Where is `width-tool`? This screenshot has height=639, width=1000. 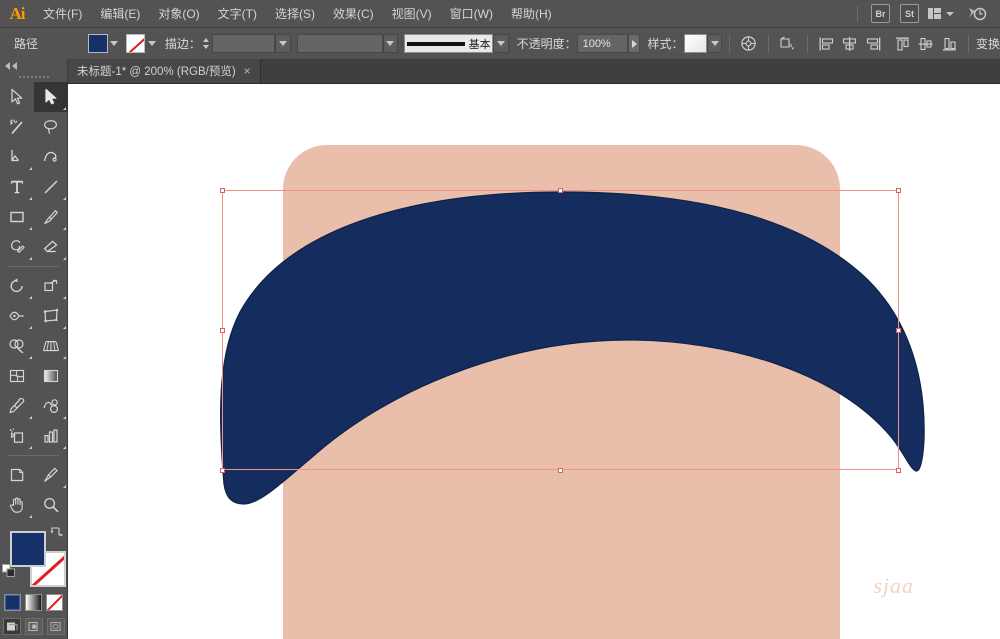
width-tool is located at coordinates (17, 316).